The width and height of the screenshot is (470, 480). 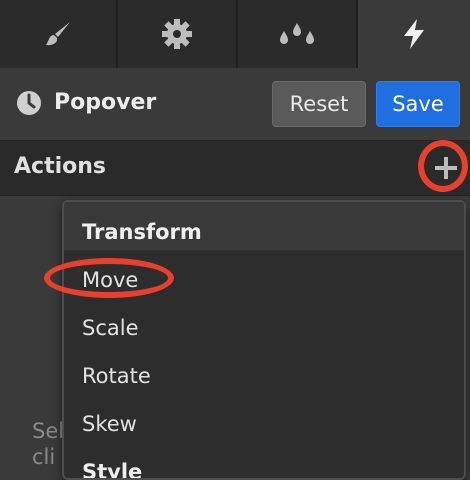 I want to click on droplets-icon, so click(x=297, y=34).